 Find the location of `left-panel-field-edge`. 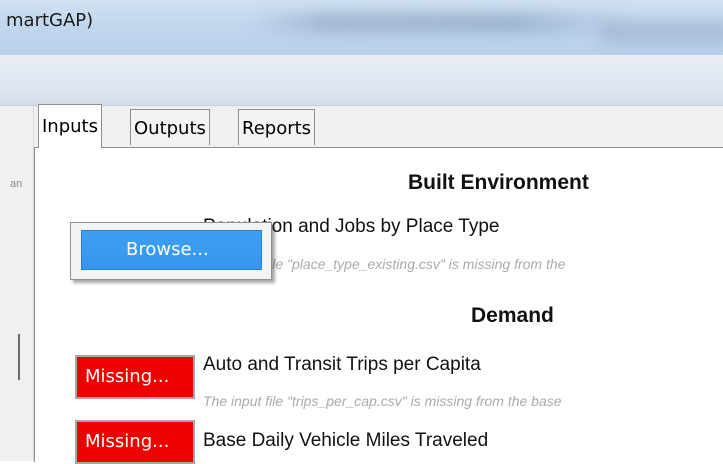

left-panel-field-edge is located at coordinates (14, 357).